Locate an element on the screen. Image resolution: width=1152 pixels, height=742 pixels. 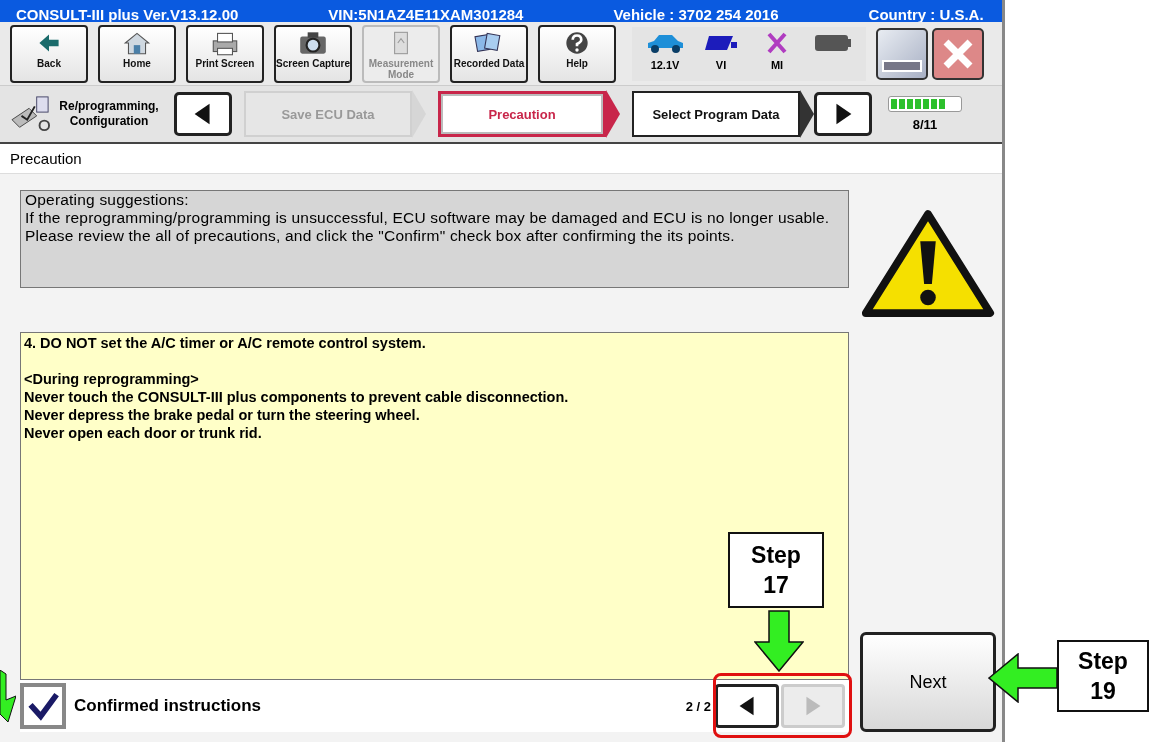
progress-label: 8/11 is located at coordinates (925, 124).